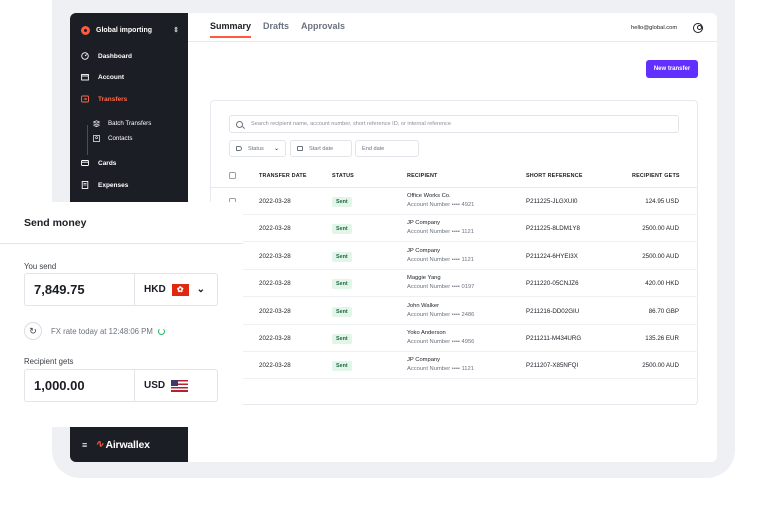 The height and width of the screenshot is (507, 768). What do you see at coordinates (155, 289) in the screenshot?
I see `currency-code: HKD` at bounding box center [155, 289].